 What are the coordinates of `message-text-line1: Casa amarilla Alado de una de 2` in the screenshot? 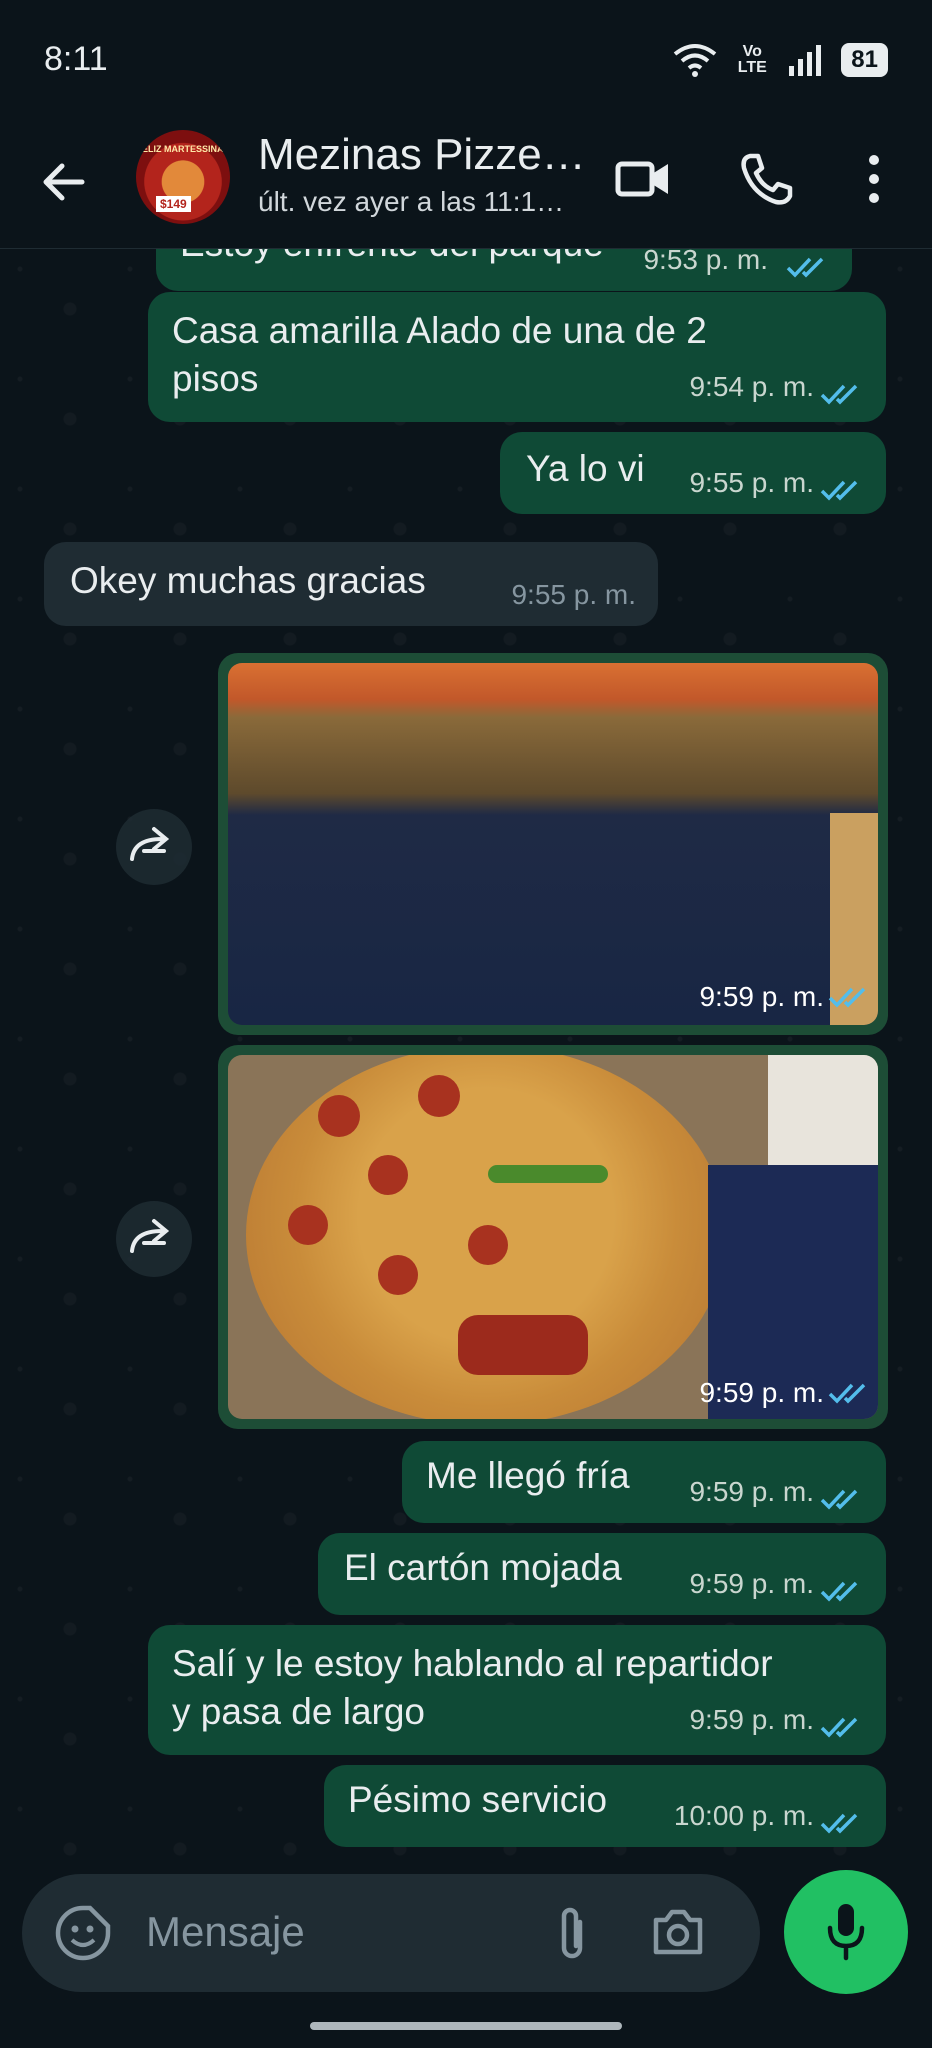 It's located at (439, 330).